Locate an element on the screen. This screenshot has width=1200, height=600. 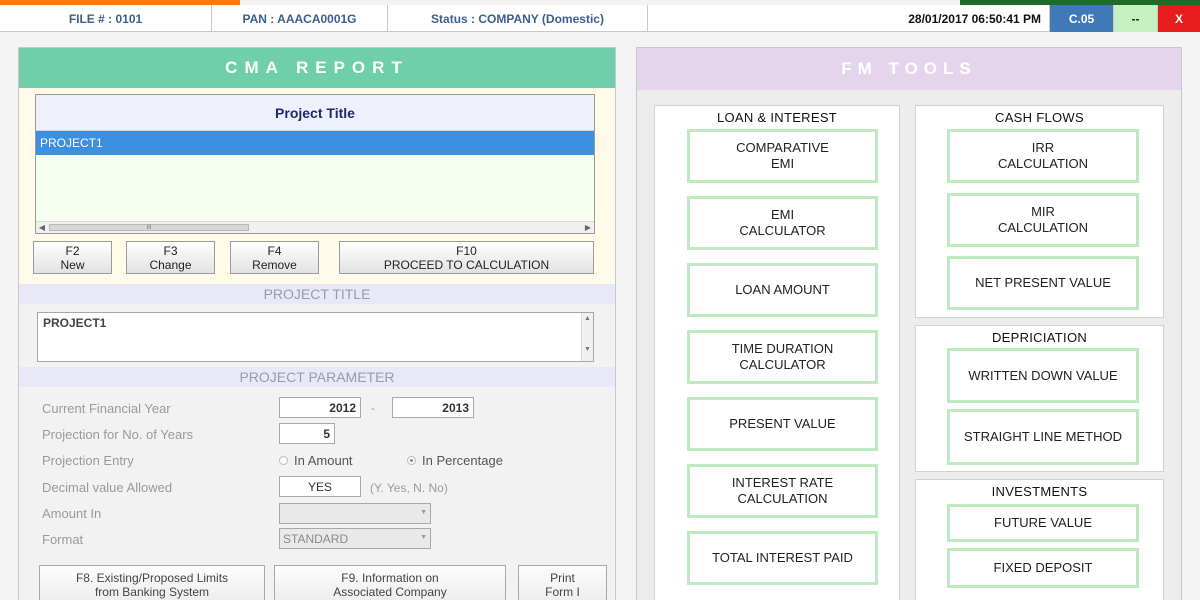
amount-in-label: Amount In is located at coordinates (72, 513).